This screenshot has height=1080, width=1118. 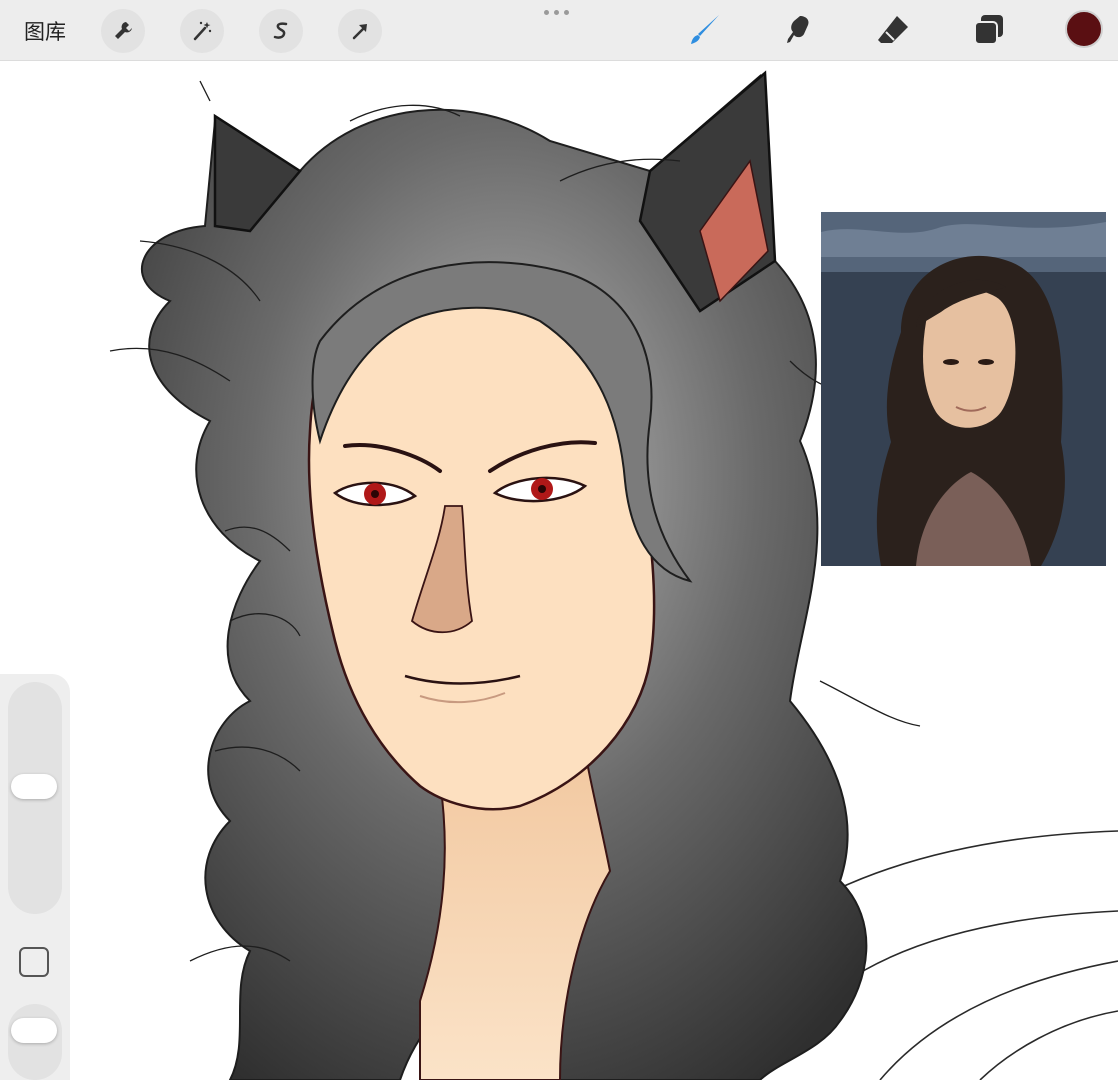 I want to click on magic-wand-icon, so click(x=202, y=31).